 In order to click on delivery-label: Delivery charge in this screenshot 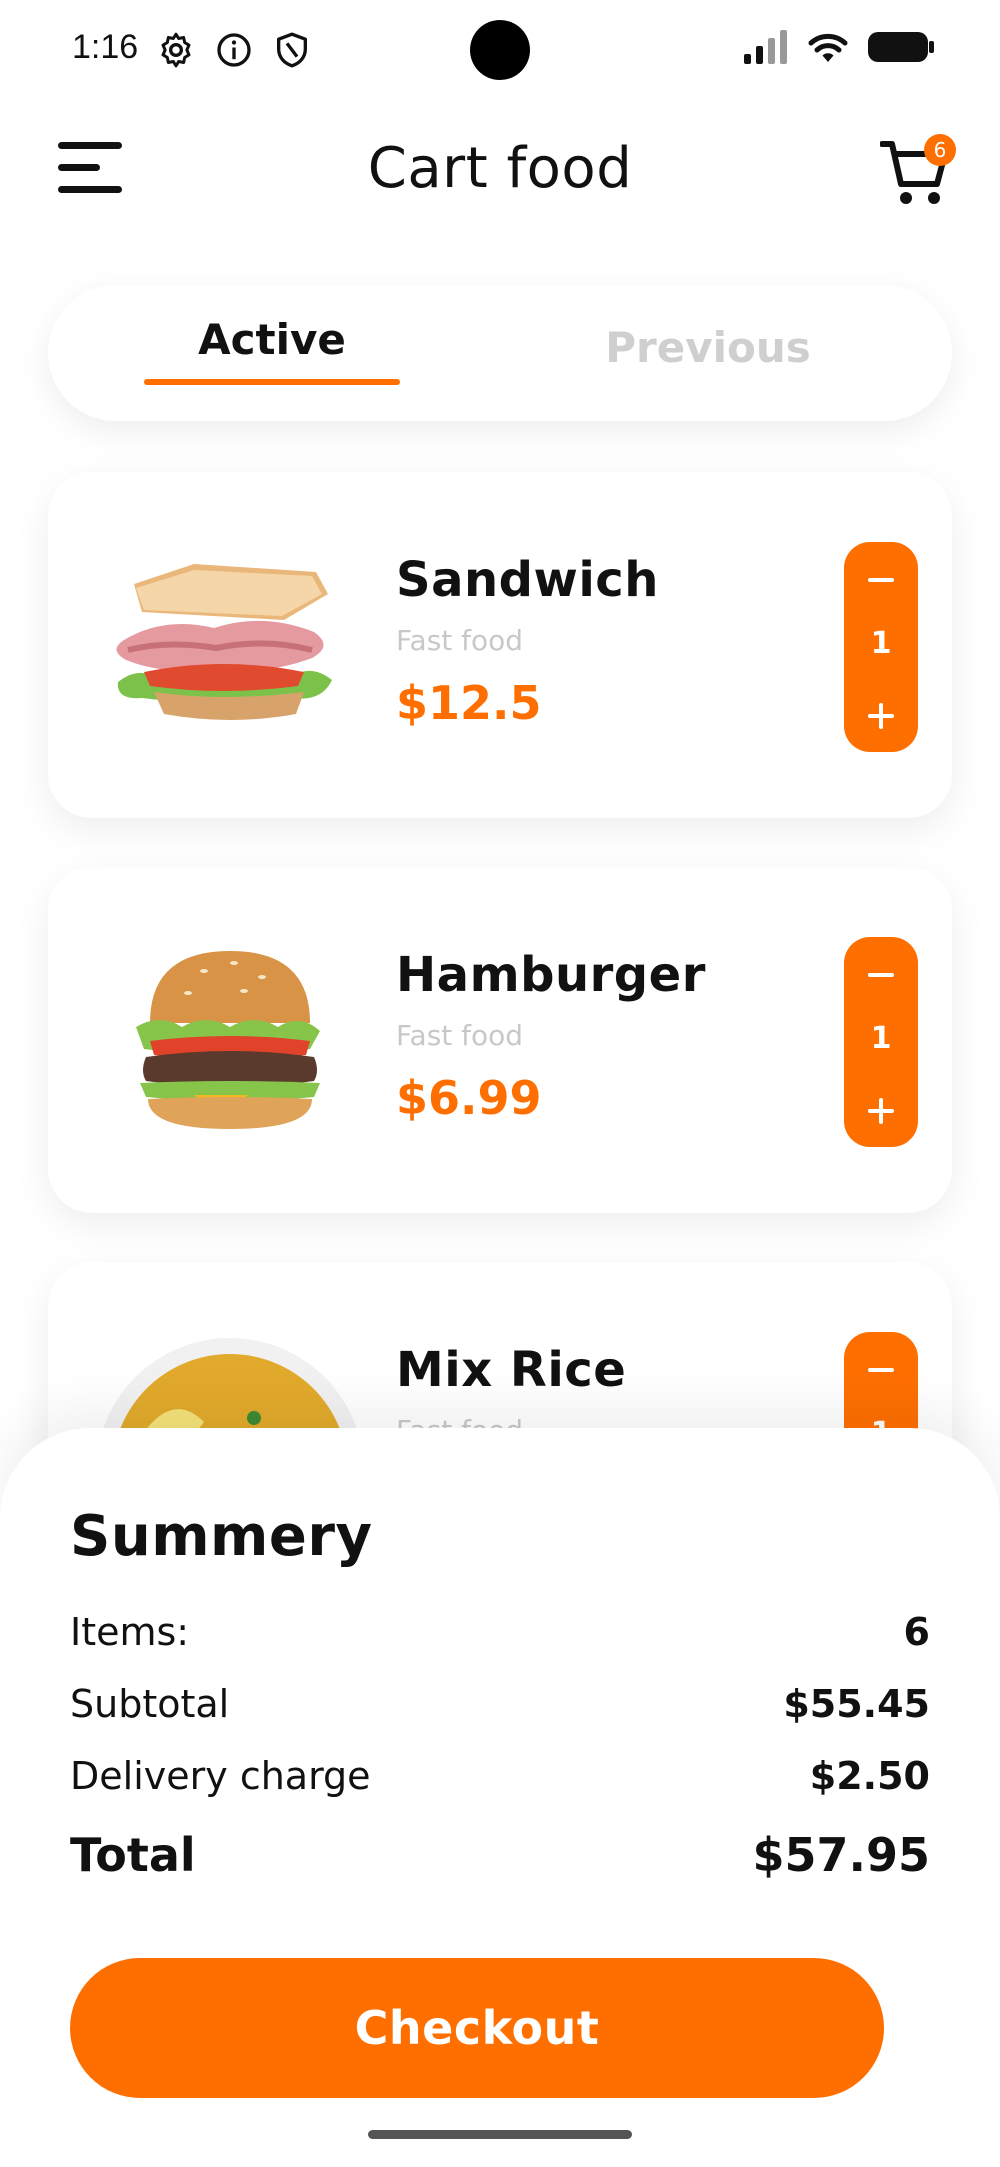, I will do `click(220, 1776)`.